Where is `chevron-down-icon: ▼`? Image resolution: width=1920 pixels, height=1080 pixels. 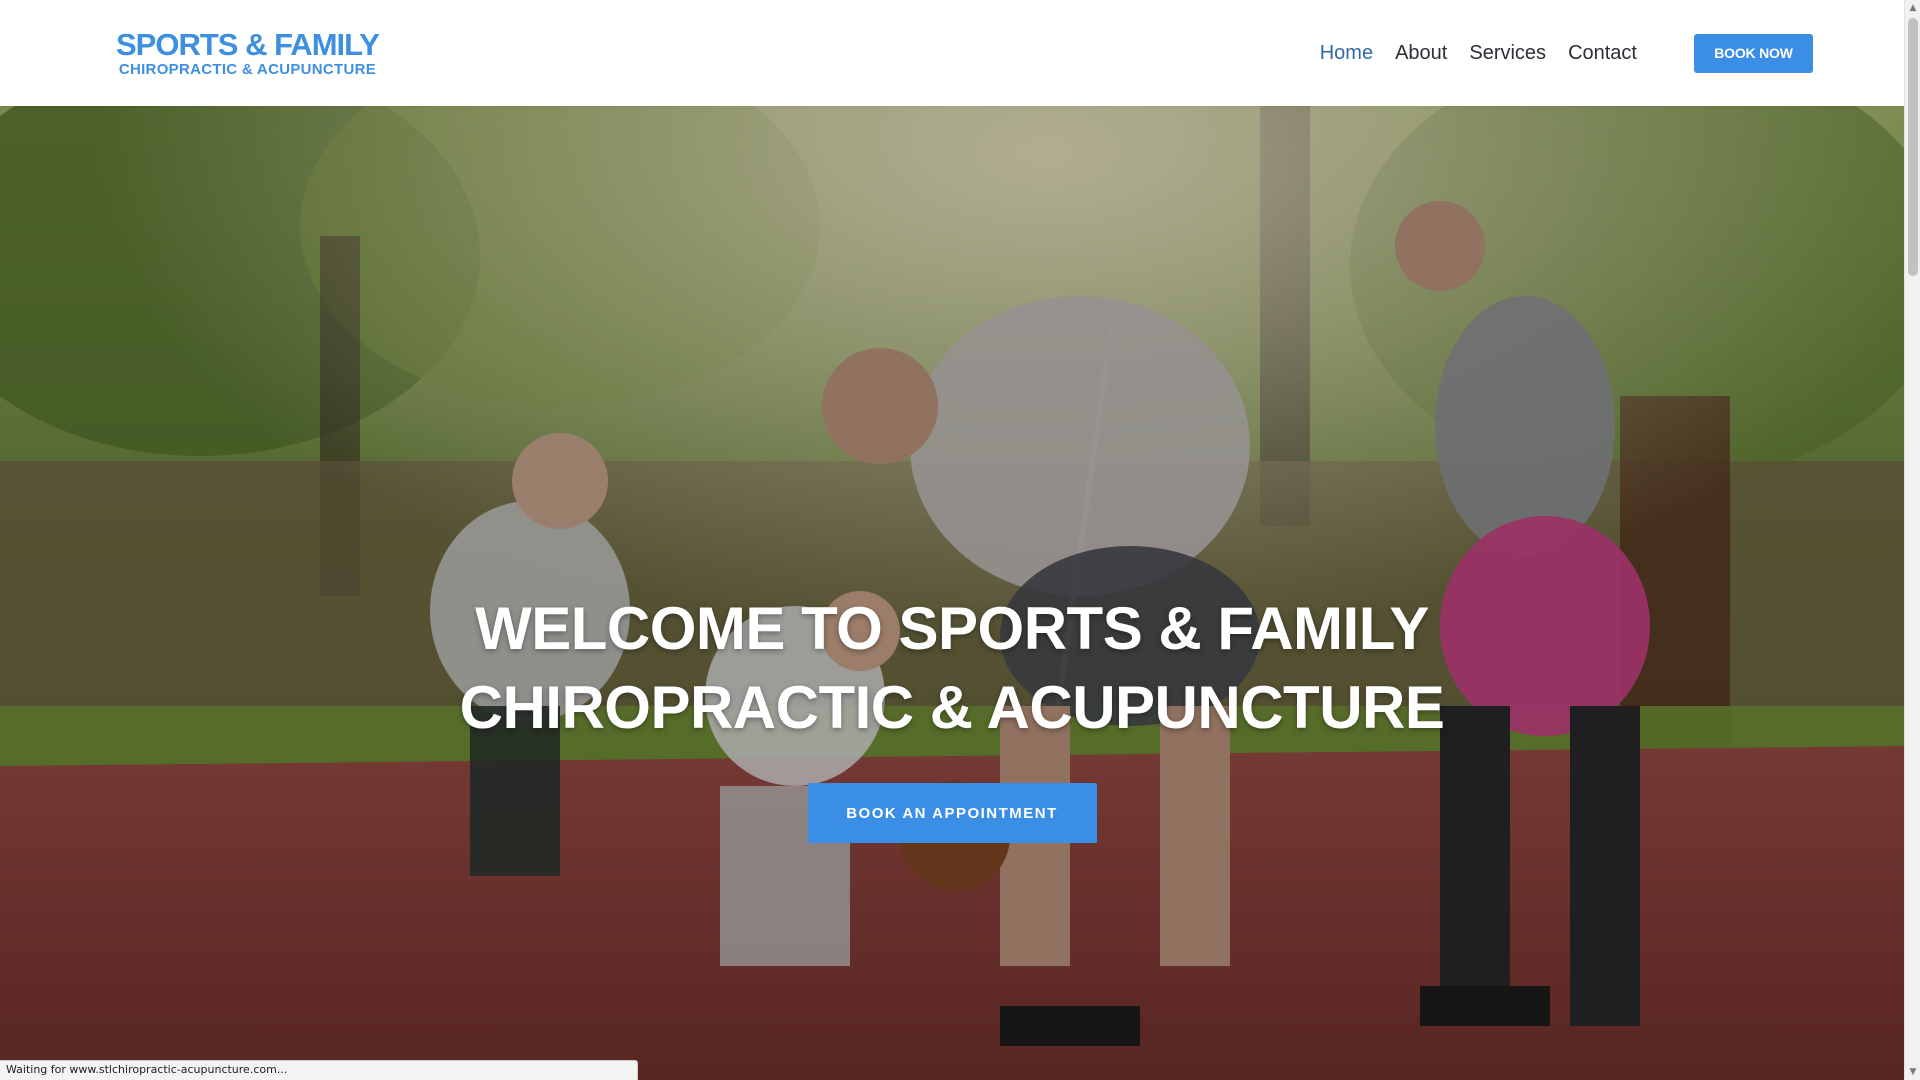 chevron-down-icon: ▼ is located at coordinates (1912, 1072).